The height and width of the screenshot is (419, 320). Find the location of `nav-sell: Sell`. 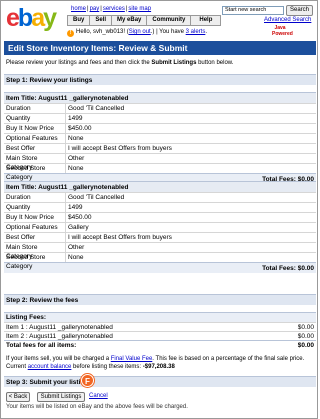

nav-sell: Sell is located at coordinates (101, 20).